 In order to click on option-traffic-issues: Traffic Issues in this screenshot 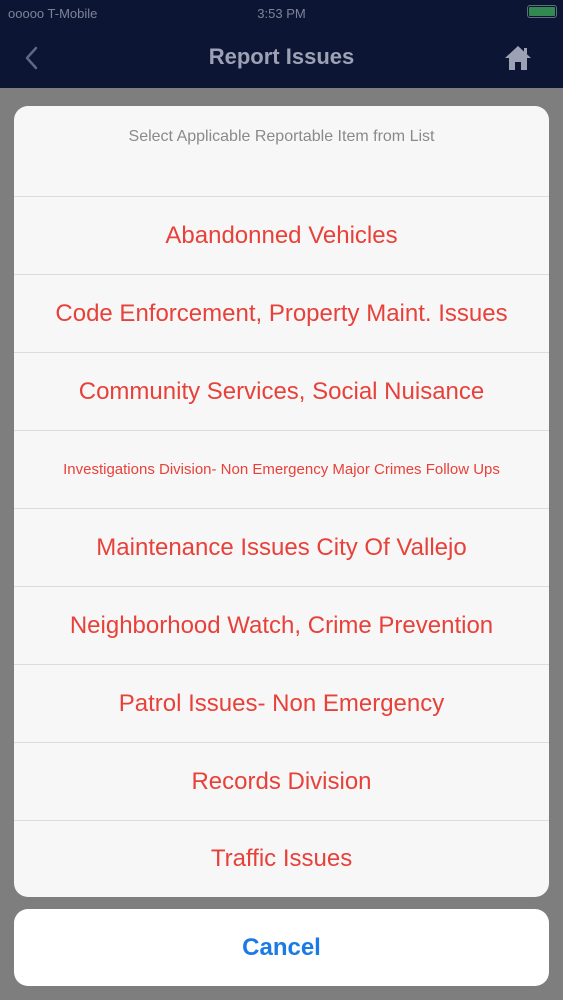, I will do `click(281, 859)`.